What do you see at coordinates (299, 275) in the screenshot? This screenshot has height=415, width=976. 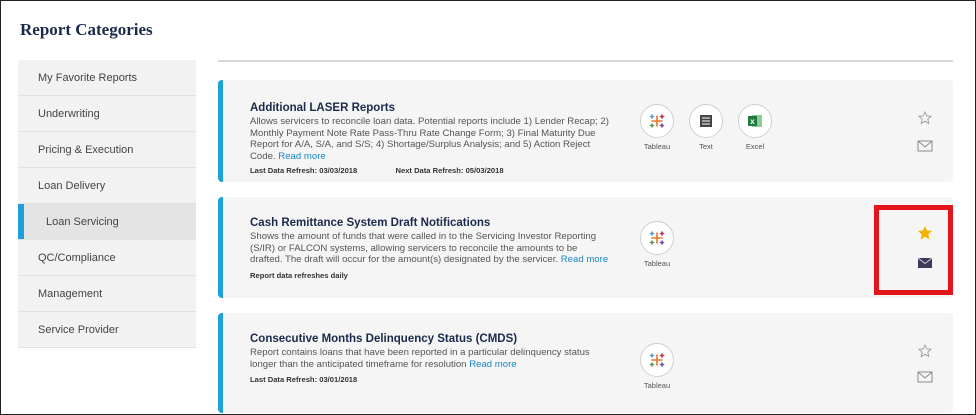 I see `refresh-info: Report data refreshes daily` at bounding box center [299, 275].